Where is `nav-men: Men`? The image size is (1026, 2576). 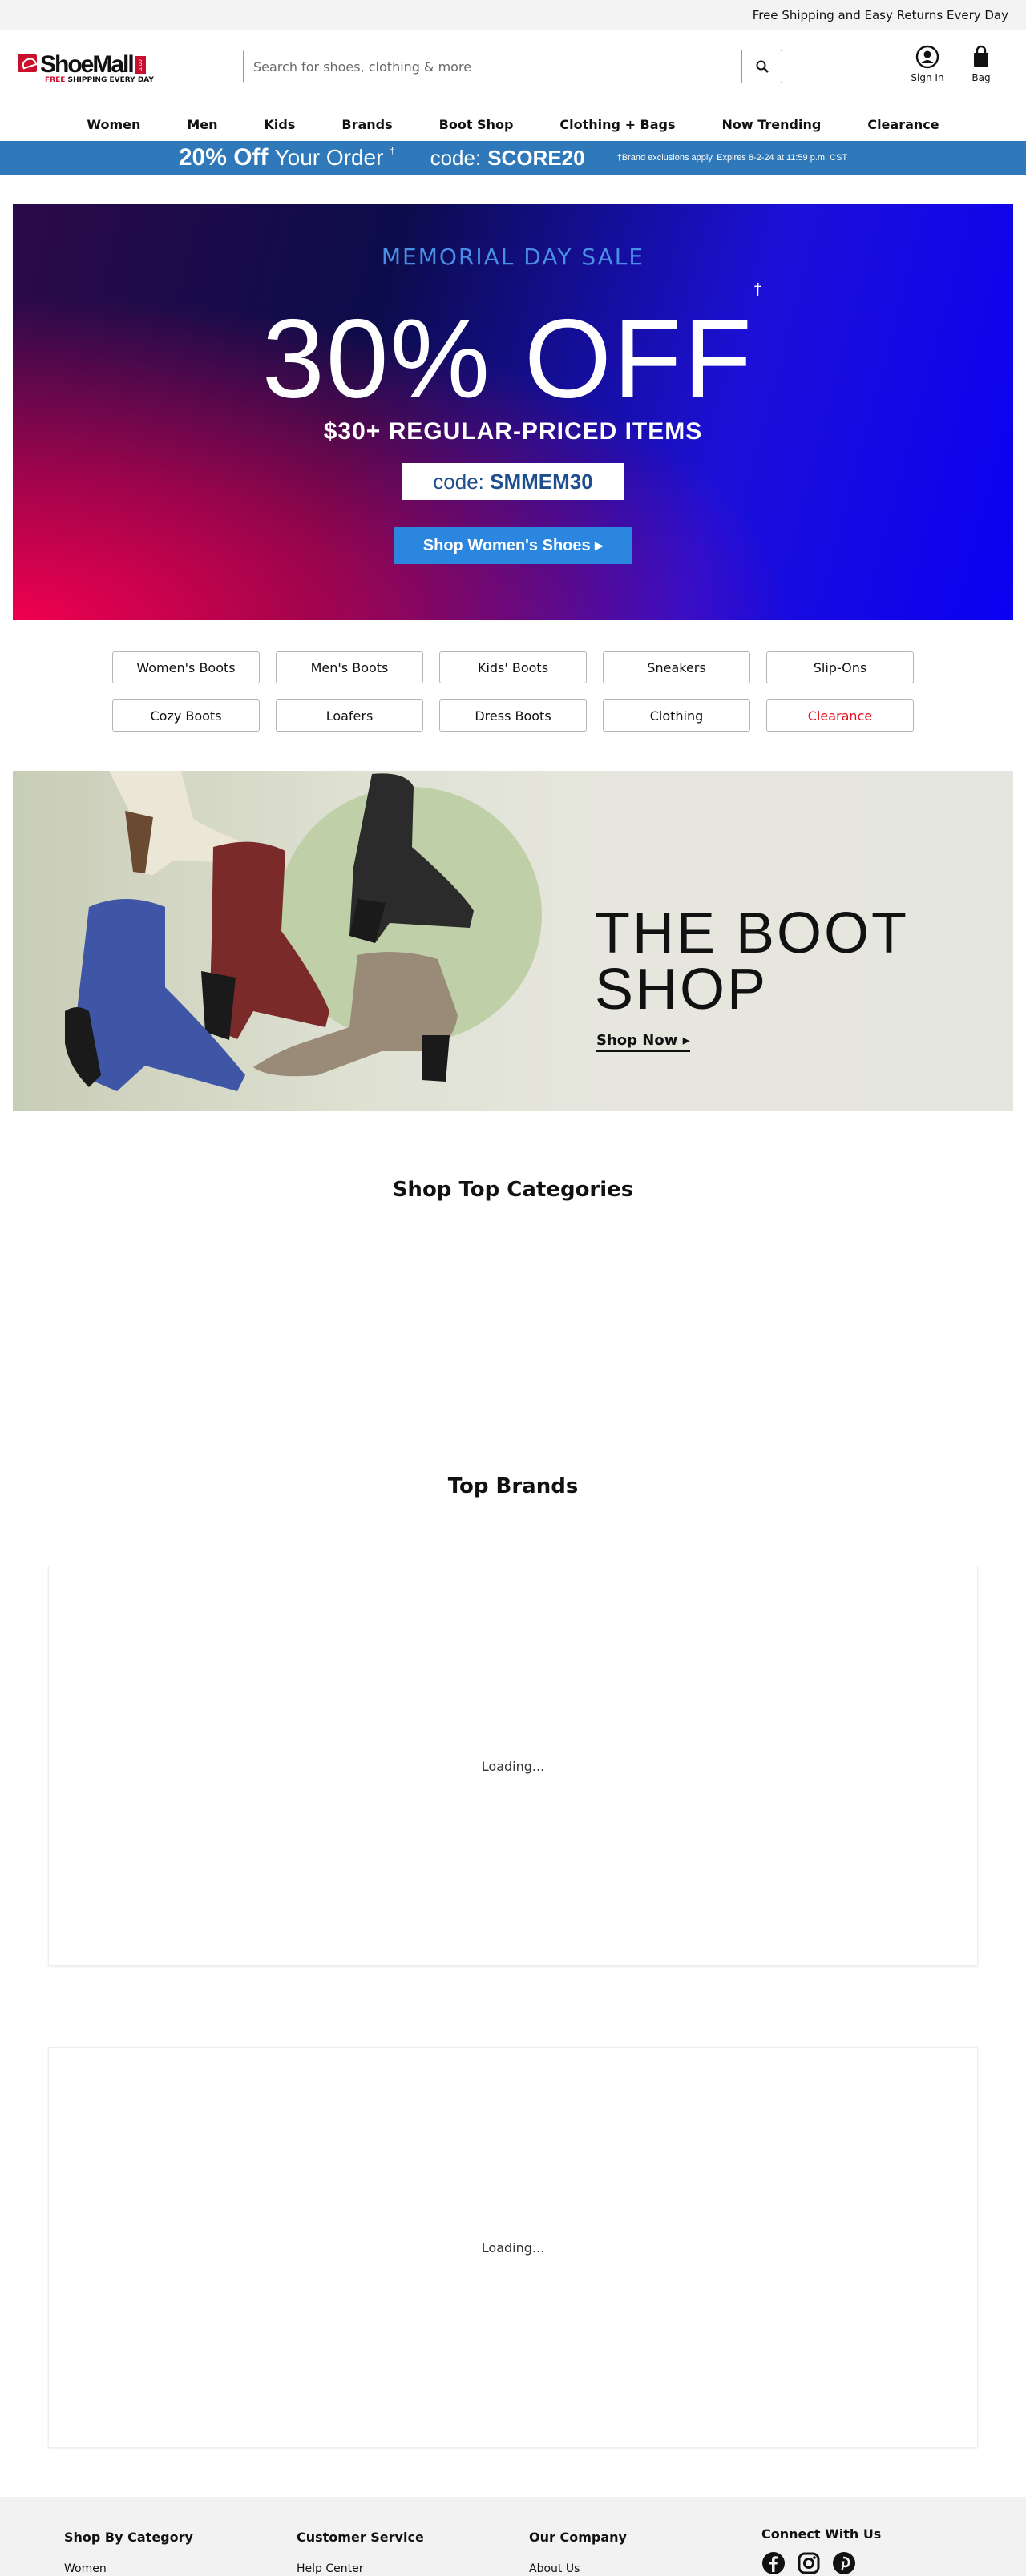
nav-men: Men is located at coordinates (202, 124).